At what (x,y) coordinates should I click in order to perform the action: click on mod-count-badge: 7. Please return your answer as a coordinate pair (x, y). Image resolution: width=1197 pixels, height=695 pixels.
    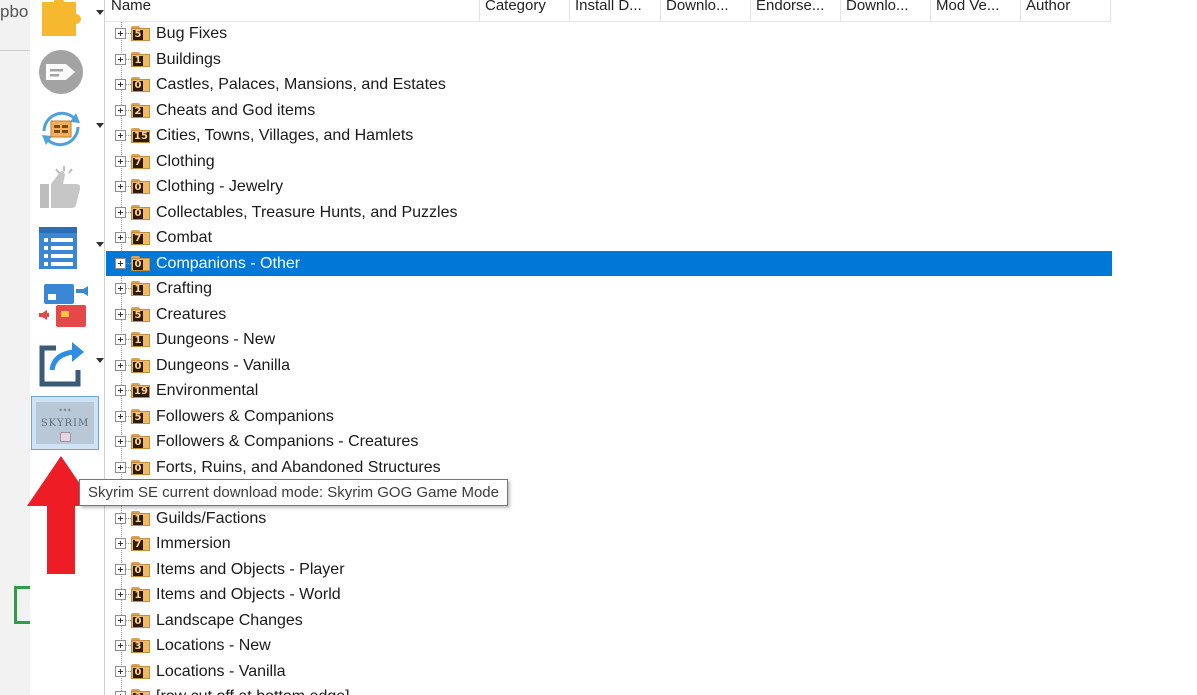
    Looking at the image, I should click on (138, 238).